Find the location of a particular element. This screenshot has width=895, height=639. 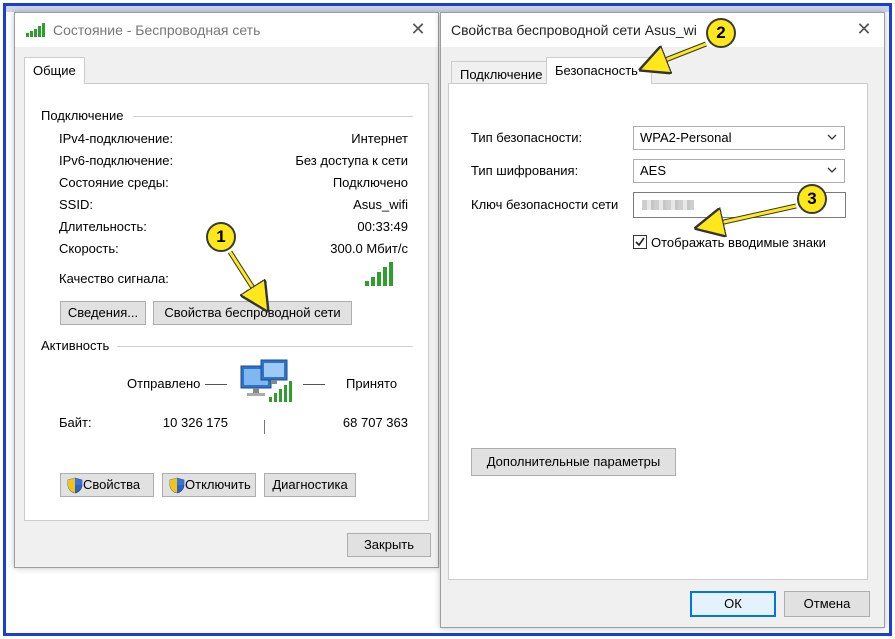

callout-1: 1 is located at coordinates (221, 237).